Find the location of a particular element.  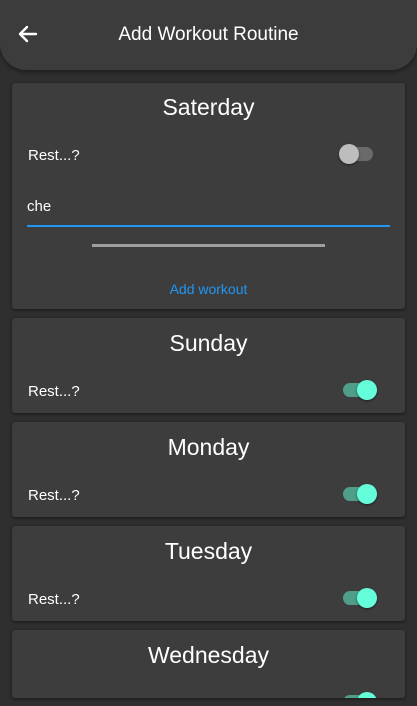

day-card-monday: Monday Rest...? is located at coordinates (208, 469).